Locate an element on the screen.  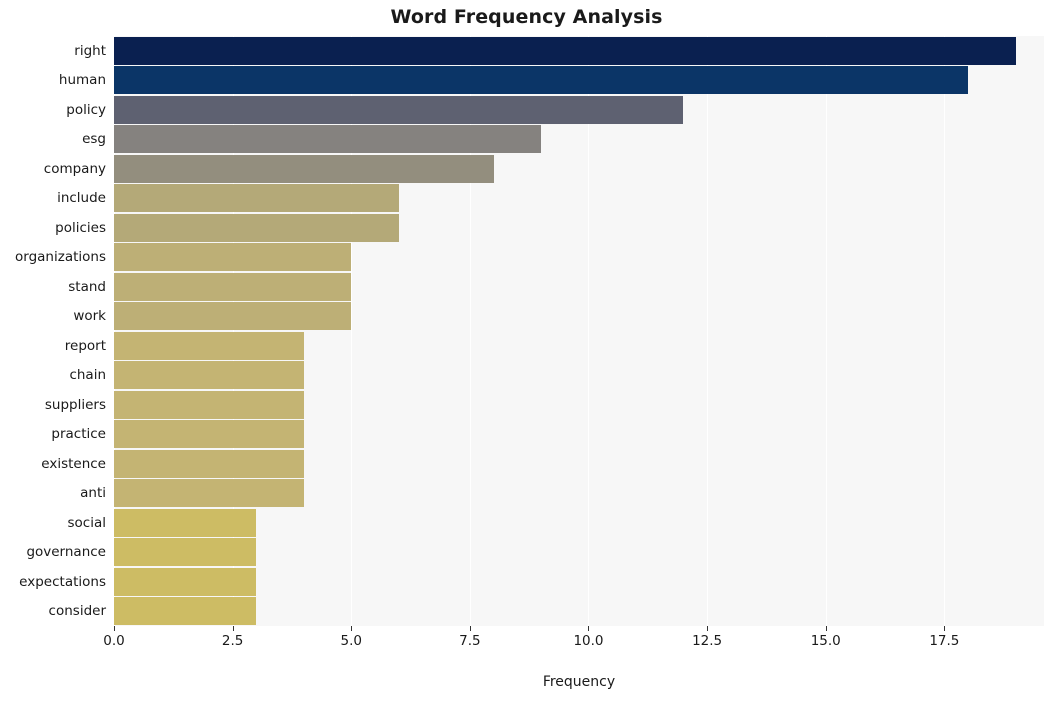
y-tick-label: policy is located at coordinates (86, 109).